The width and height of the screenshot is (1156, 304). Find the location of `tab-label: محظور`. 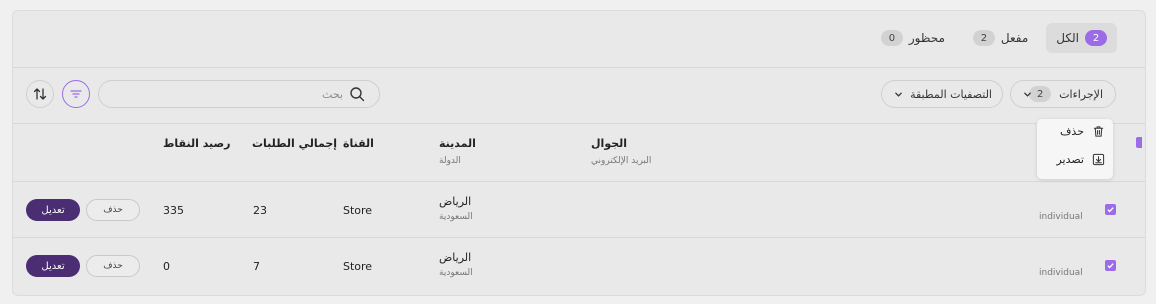

tab-label: محظور is located at coordinates (926, 38).